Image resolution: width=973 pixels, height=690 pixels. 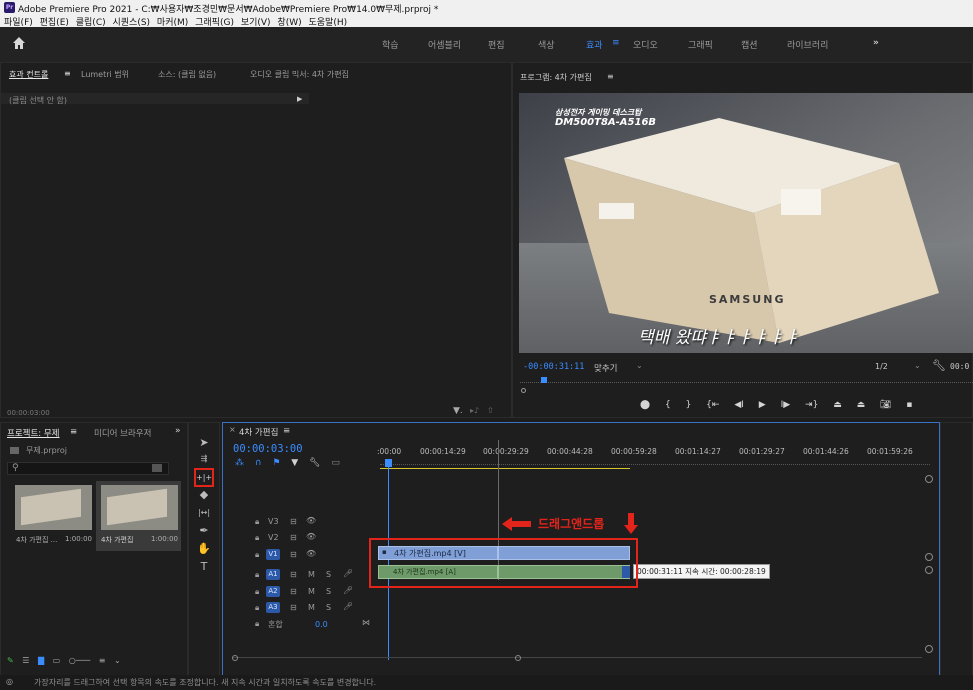 I want to click on work-area-bar, so click(x=505, y=468).